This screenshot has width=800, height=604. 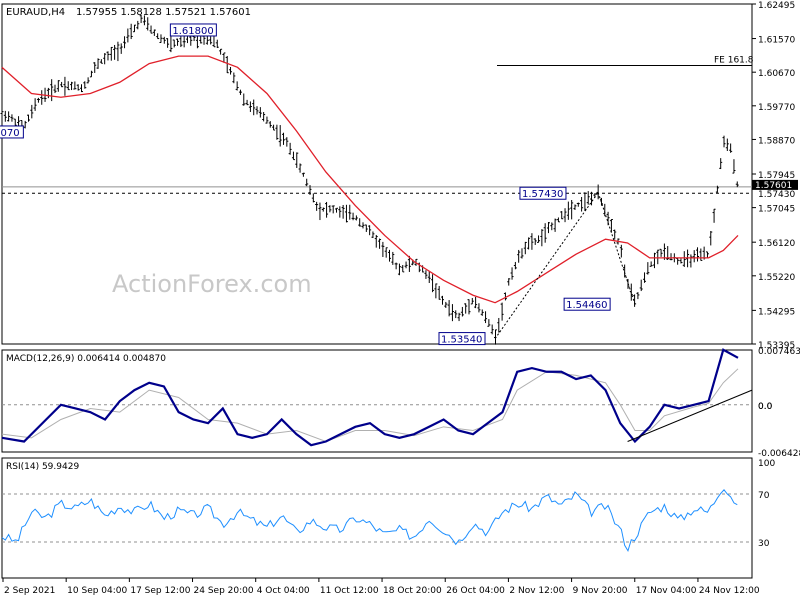 What do you see at coordinates (729, 591) in the screenshot?
I see `x-tick-label: 24 Nov 12:00` at bounding box center [729, 591].